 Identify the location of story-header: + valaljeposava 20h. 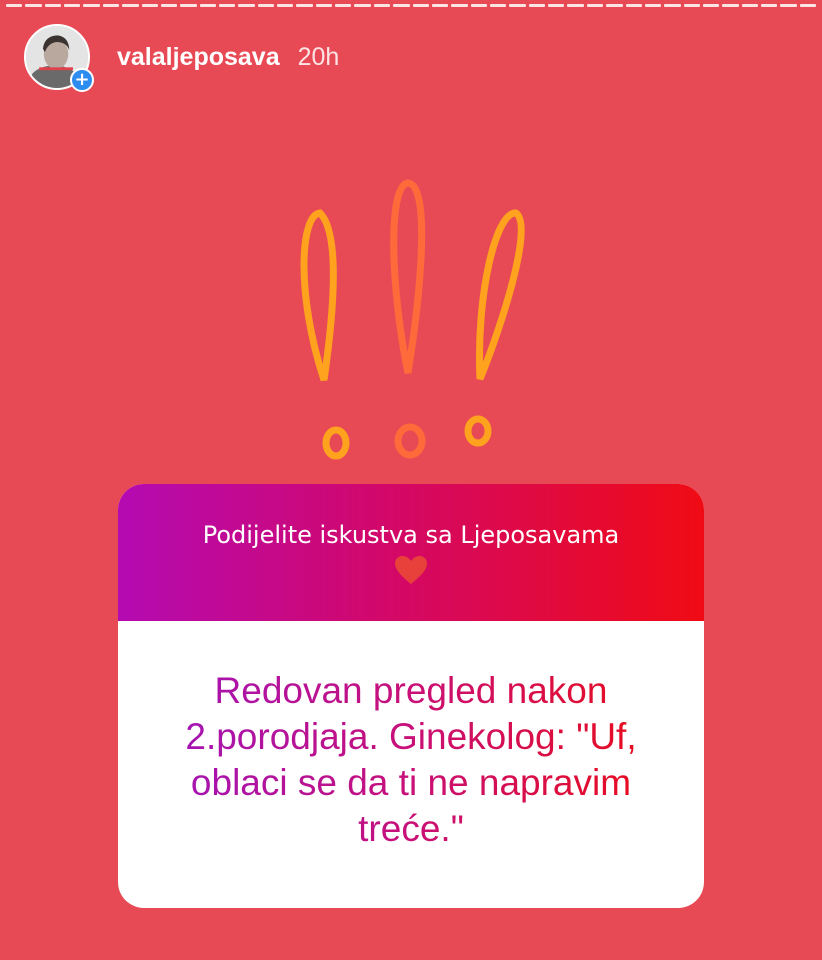
(181, 57).